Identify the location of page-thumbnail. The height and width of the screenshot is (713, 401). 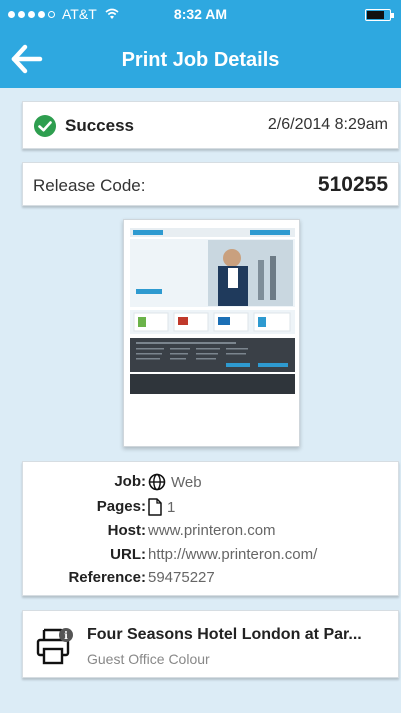
(212, 324).